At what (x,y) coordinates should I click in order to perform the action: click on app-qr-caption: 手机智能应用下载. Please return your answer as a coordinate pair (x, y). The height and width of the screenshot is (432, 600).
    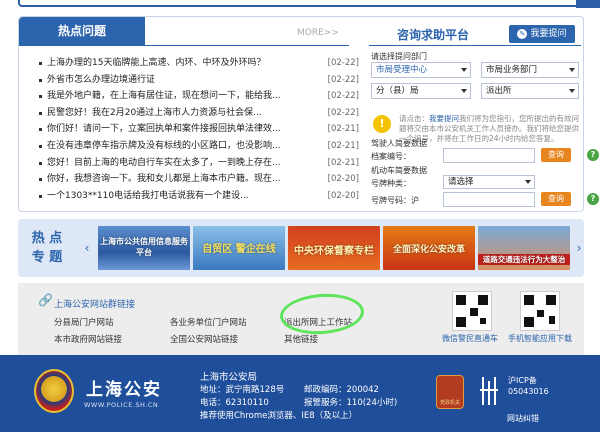
    Looking at the image, I should click on (540, 338).